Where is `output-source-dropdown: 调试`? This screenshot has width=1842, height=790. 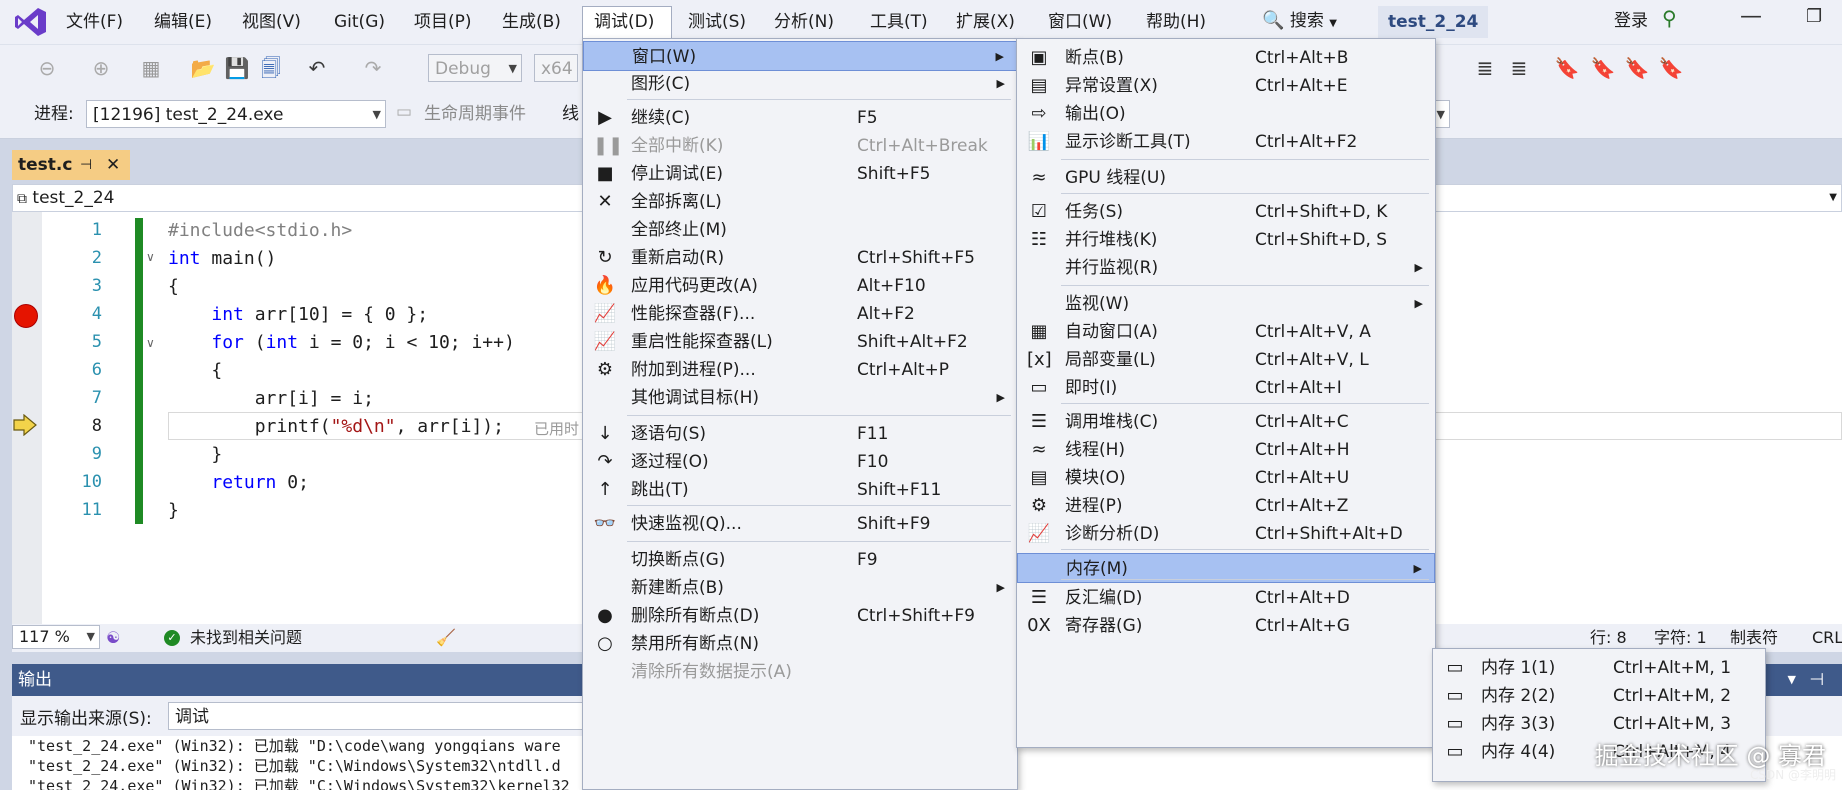
output-source-dropdown: 调试 is located at coordinates (383, 716).